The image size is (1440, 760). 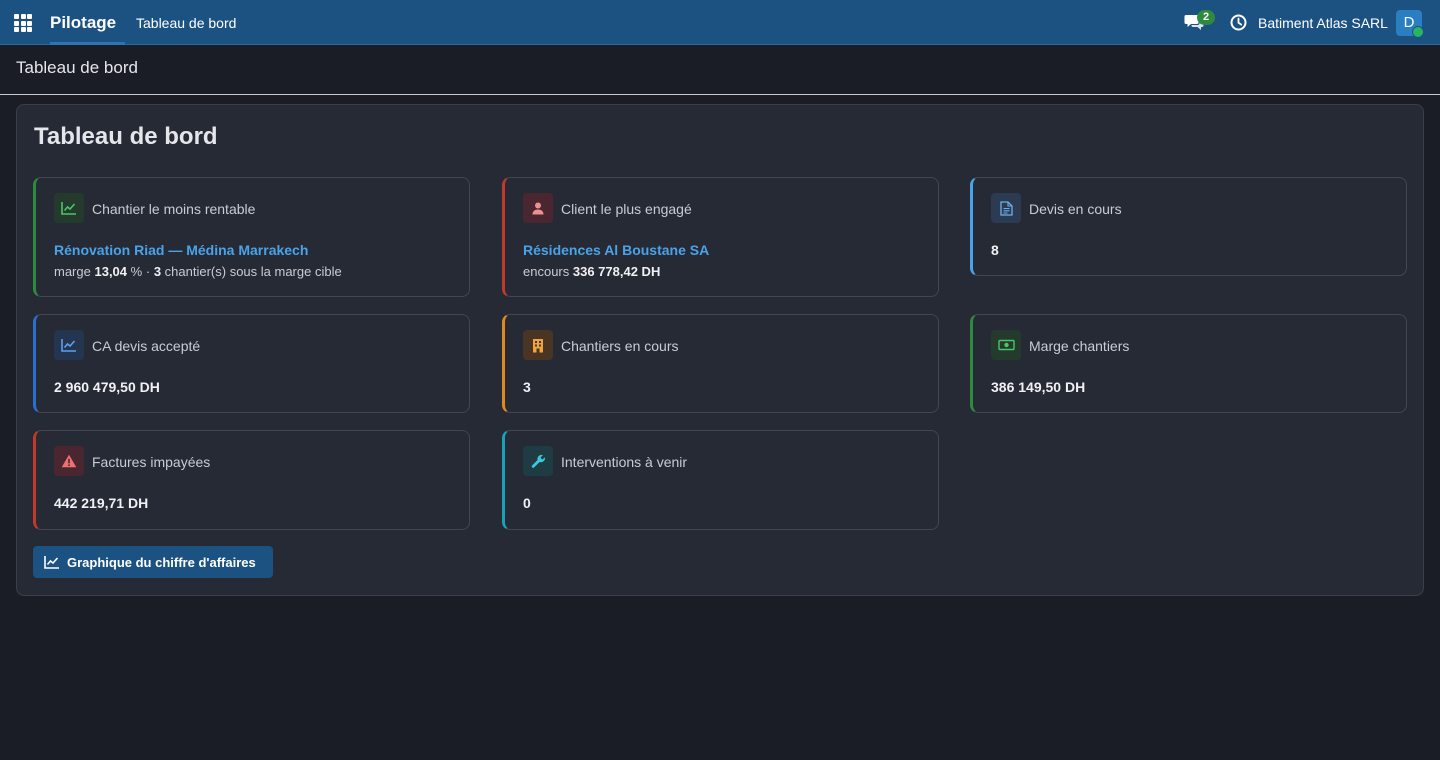 What do you see at coordinates (1418, 32) in the screenshot?
I see `online-status-dot` at bounding box center [1418, 32].